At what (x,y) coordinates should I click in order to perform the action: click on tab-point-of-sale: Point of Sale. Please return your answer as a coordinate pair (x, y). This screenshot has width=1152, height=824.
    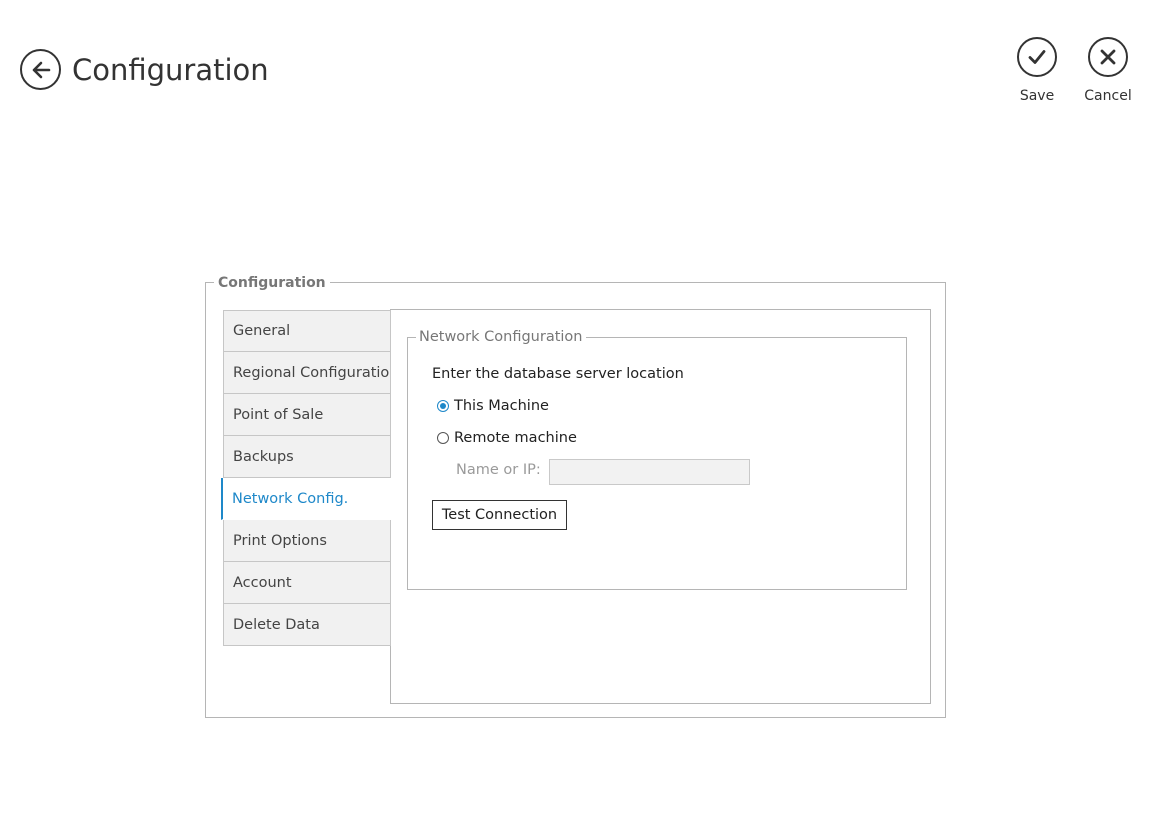
    Looking at the image, I should click on (307, 415).